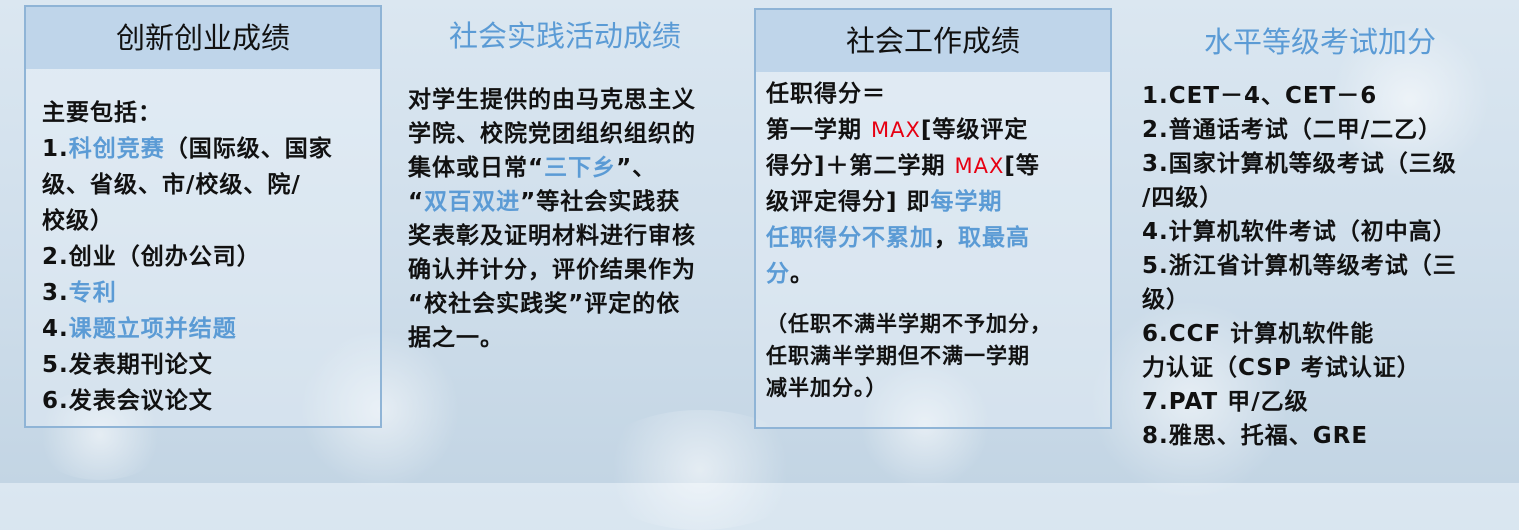 The image size is (1519, 530). Describe the element at coordinates (636, 168) in the screenshot. I see `text-segment: ”、` at that location.